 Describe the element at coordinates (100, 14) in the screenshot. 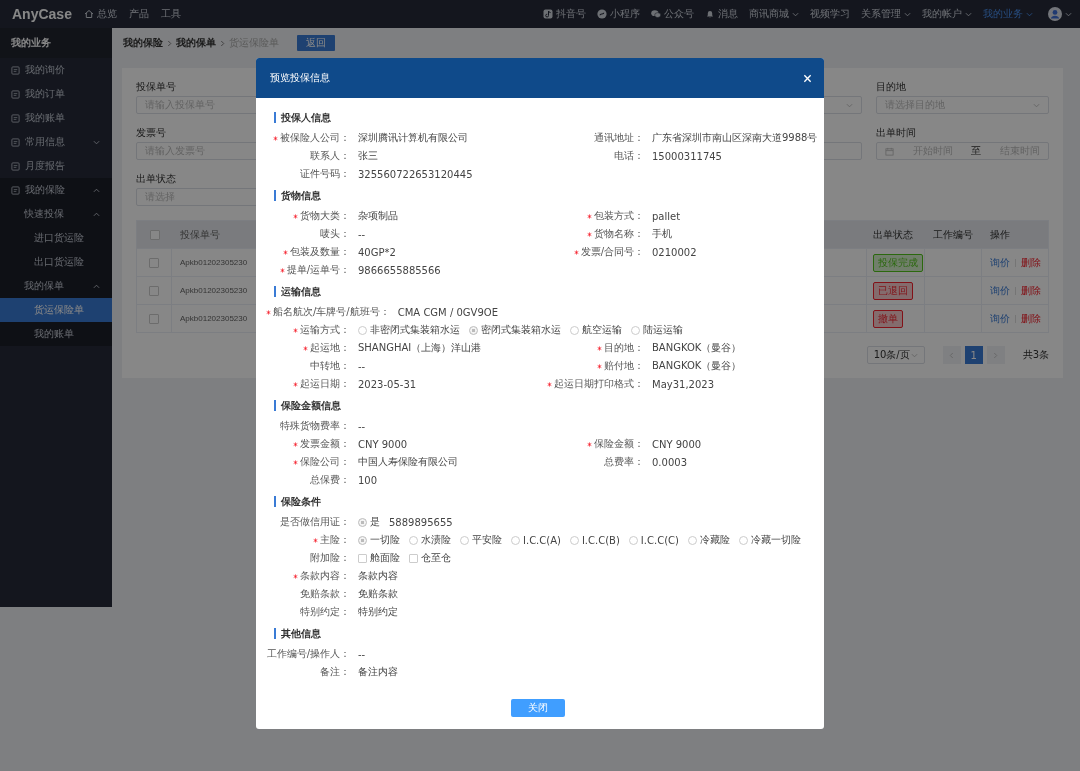

I see `nav-link: 总览` at that location.